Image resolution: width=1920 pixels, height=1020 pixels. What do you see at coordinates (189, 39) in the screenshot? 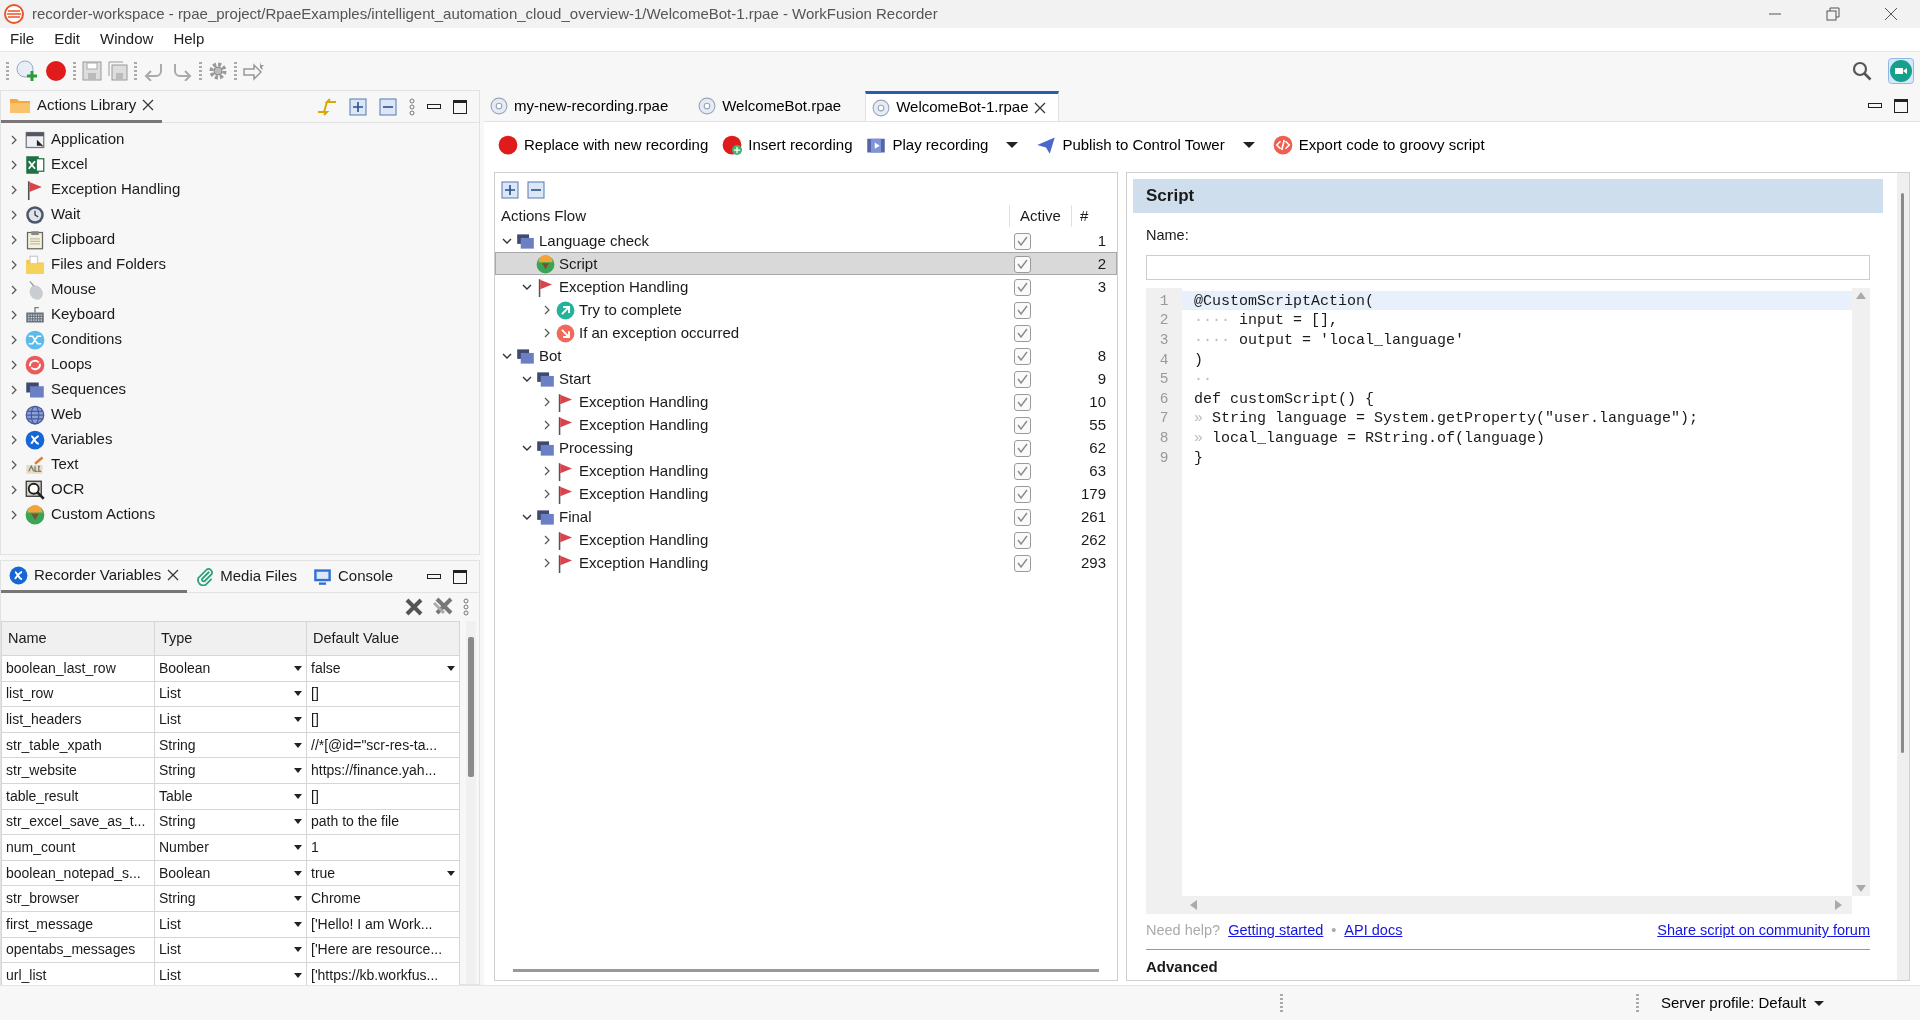
I see `menu-item: Help` at bounding box center [189, 39].